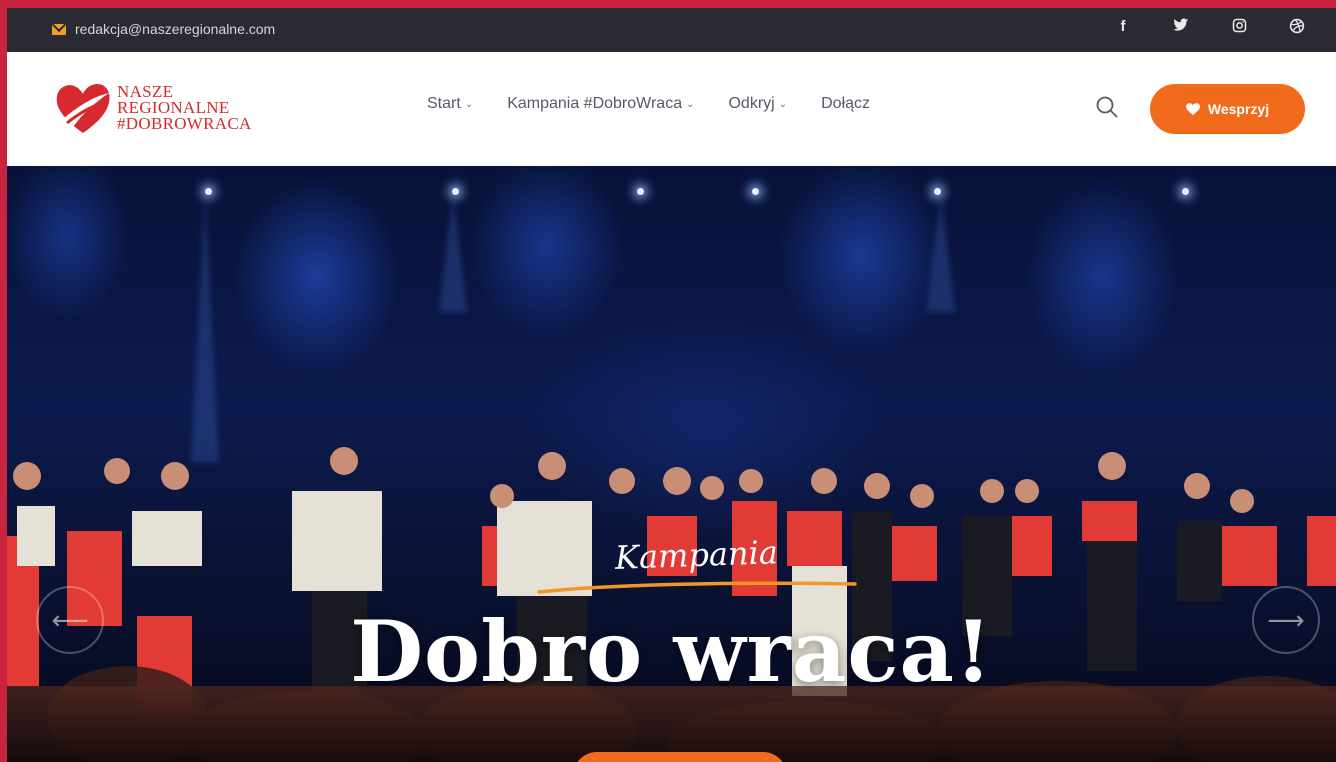  What do you see at coordinates (595, 103) in the screenshot?
I see `nav-kampania-label: Kampania #DobroWraca` at bounding box center [595, 103].